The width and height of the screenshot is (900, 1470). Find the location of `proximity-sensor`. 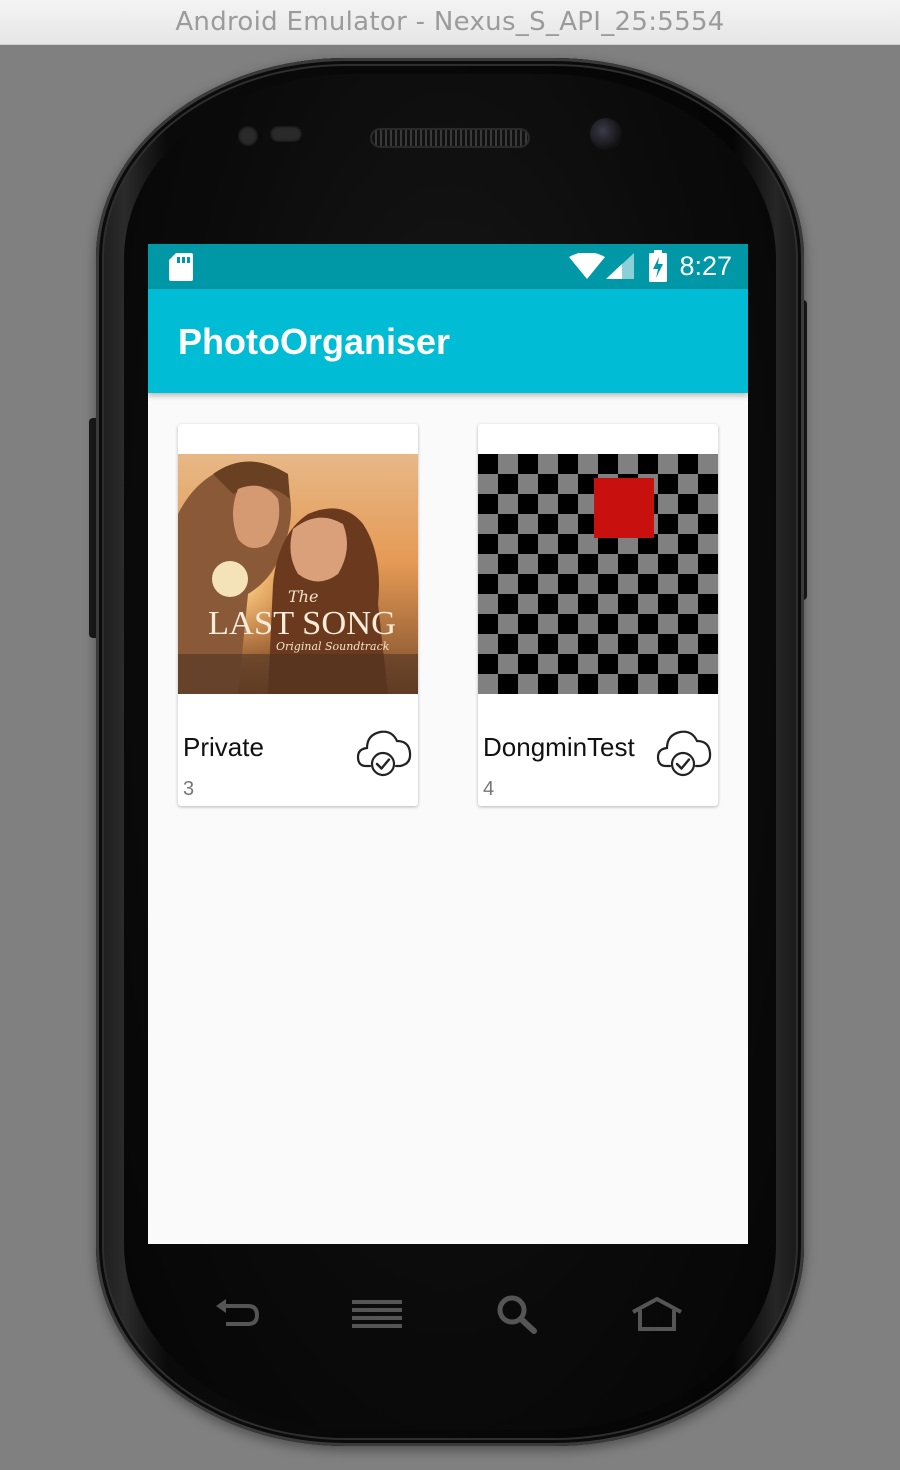

proximity-sensor is located at coordinates (248, 136).